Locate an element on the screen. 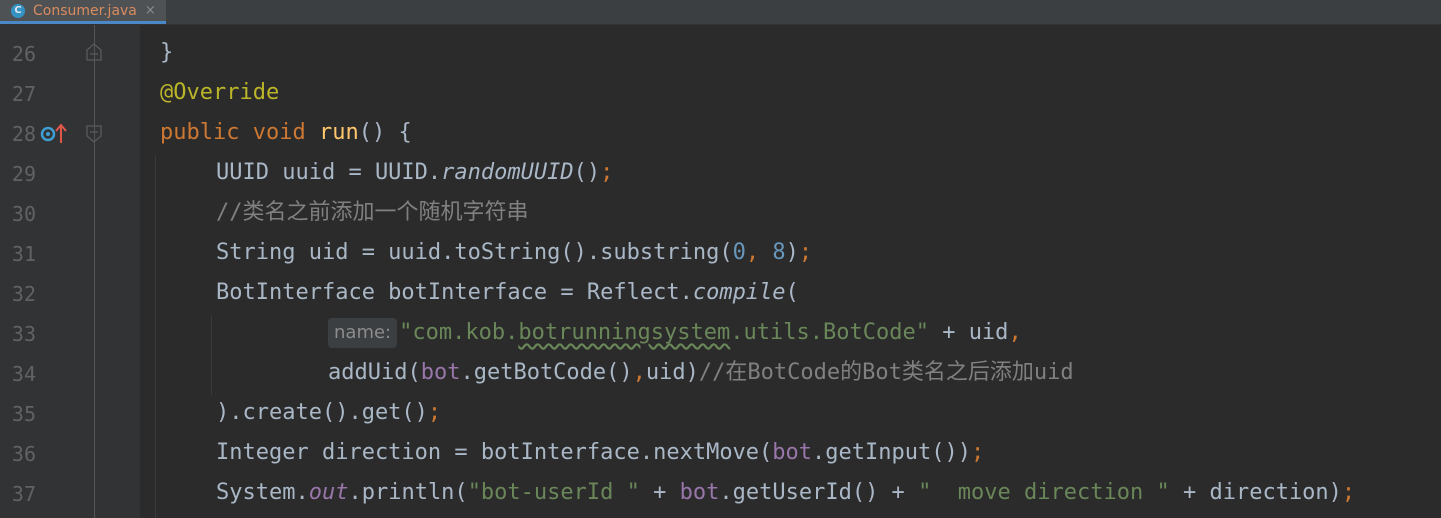 The height and width of the screenshot is (518, 1441). code-line-35: ).create().get(); is located at coordinates (329, 412).